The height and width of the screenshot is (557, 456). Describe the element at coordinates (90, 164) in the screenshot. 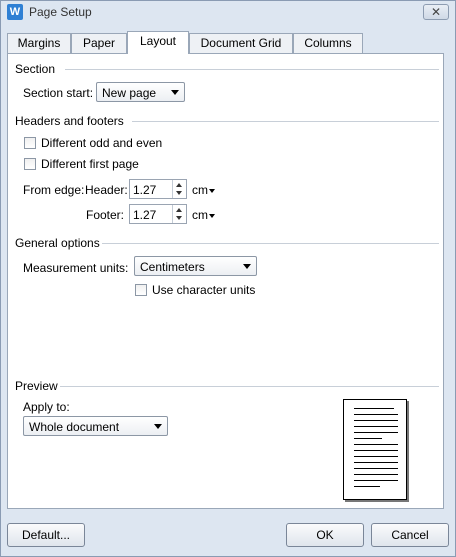

I see `first-page-label: Different first page` at that location.